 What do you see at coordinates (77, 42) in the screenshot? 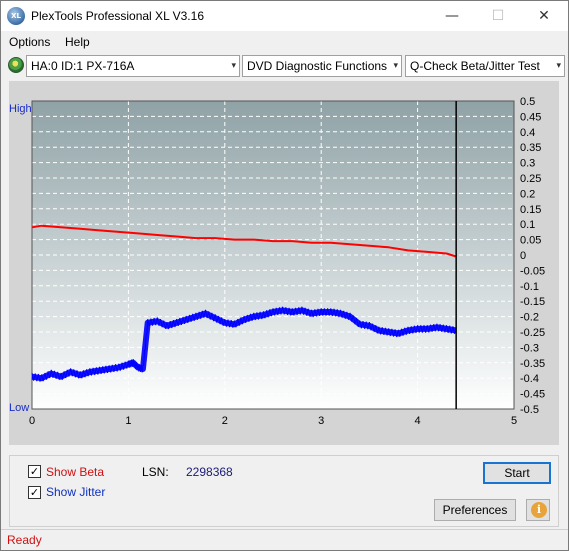
I see `menu-help: Help` at bounding box center [77, 42].